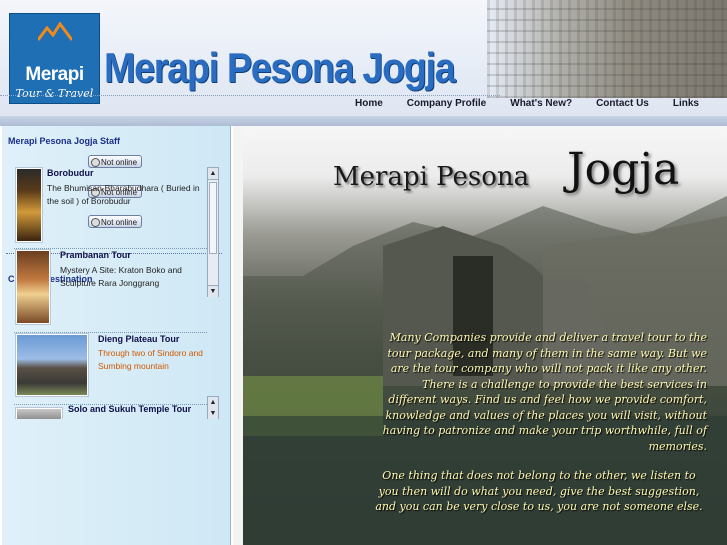 The height and width of the screenshot is (545, 727). Describe the element at coordinates (54, 74) in the screenshot. I see `logo-word: Merapi` at that location.